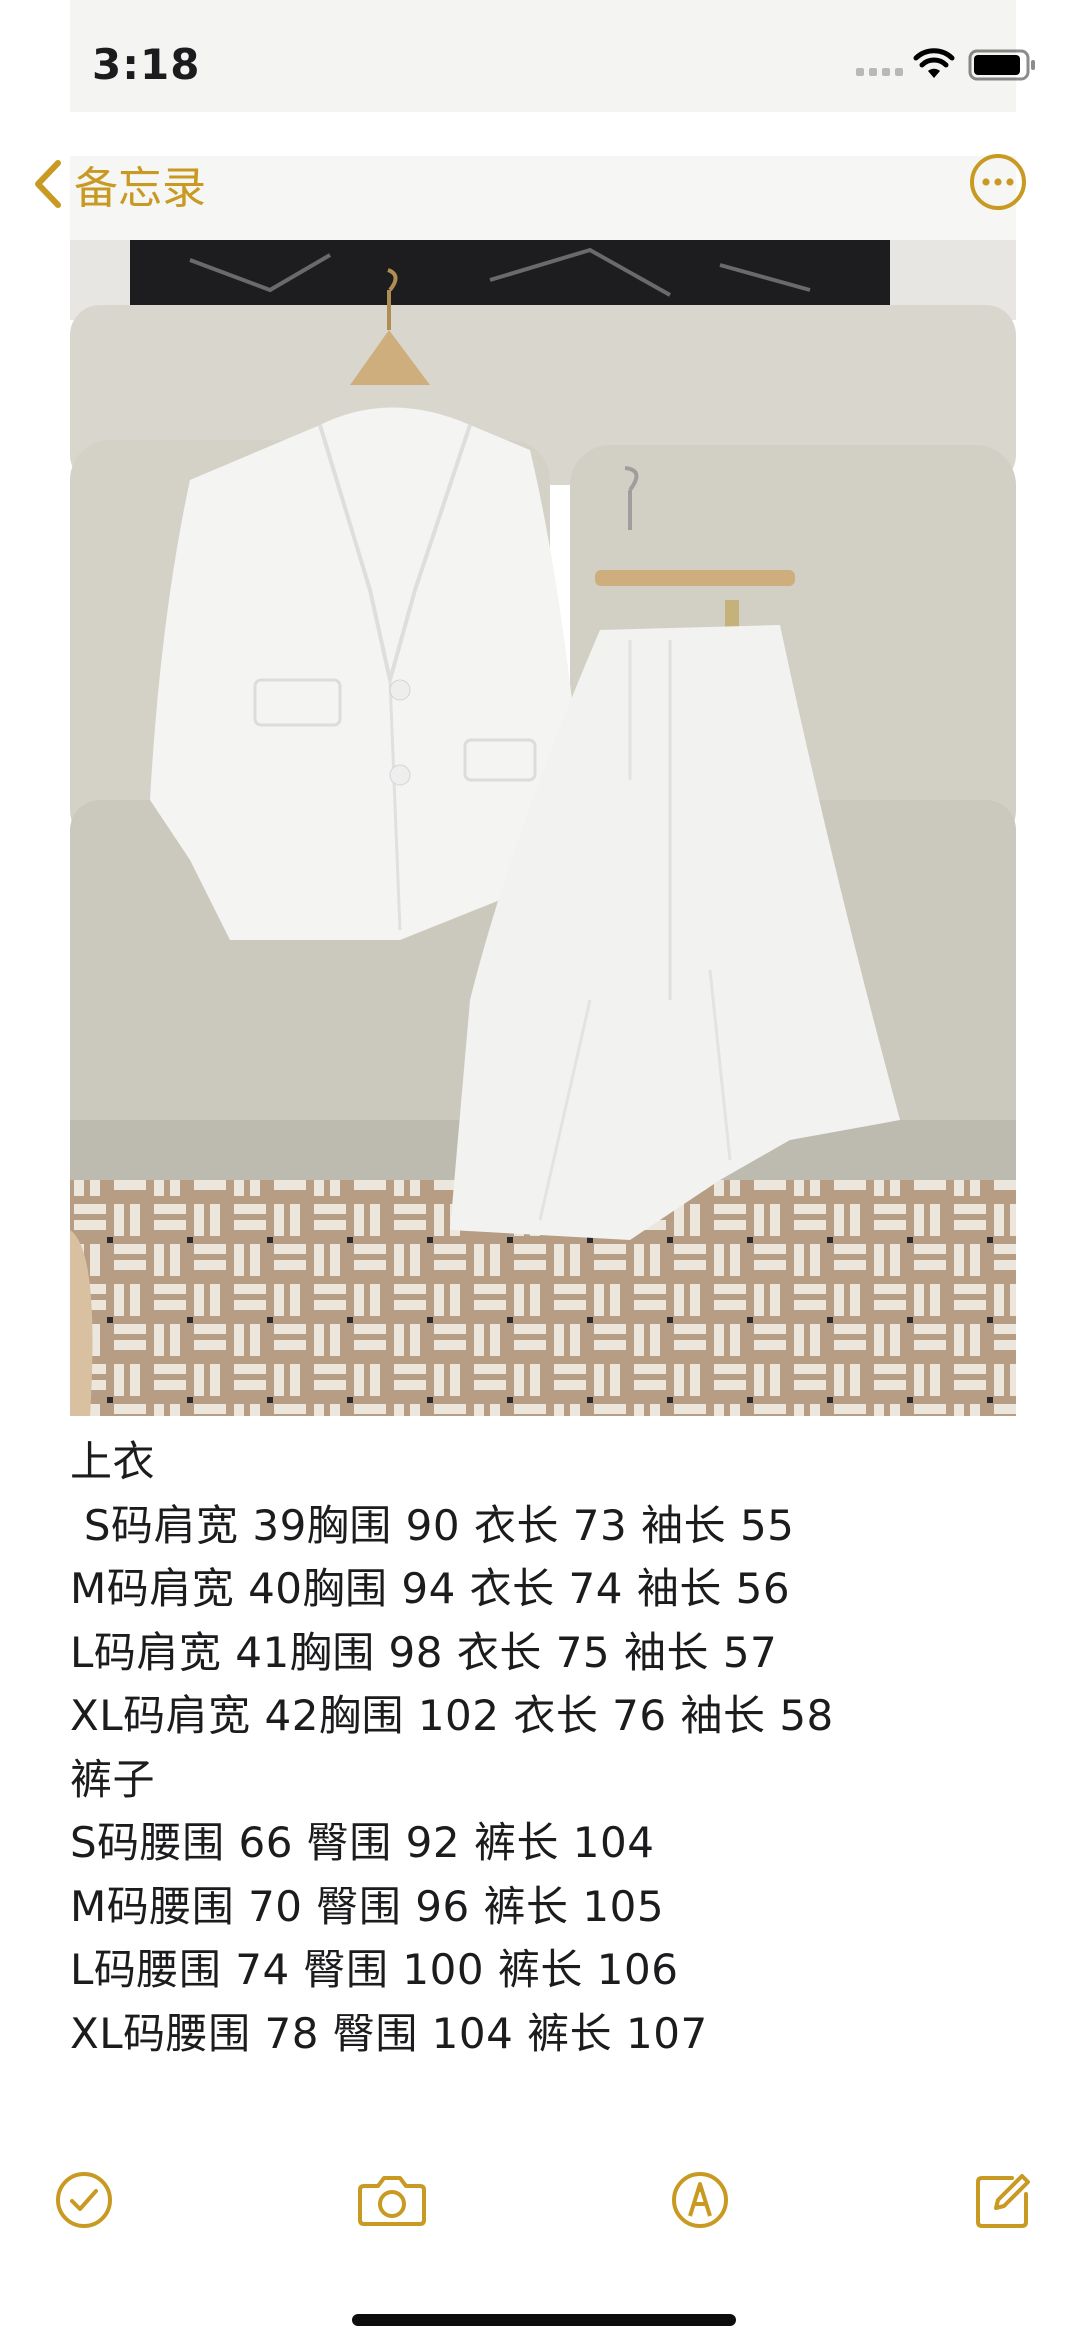 Image resolution: width=1080 pixels, height=2337 pixels. I want to click on status-time: 3:18, so click(146, 64).